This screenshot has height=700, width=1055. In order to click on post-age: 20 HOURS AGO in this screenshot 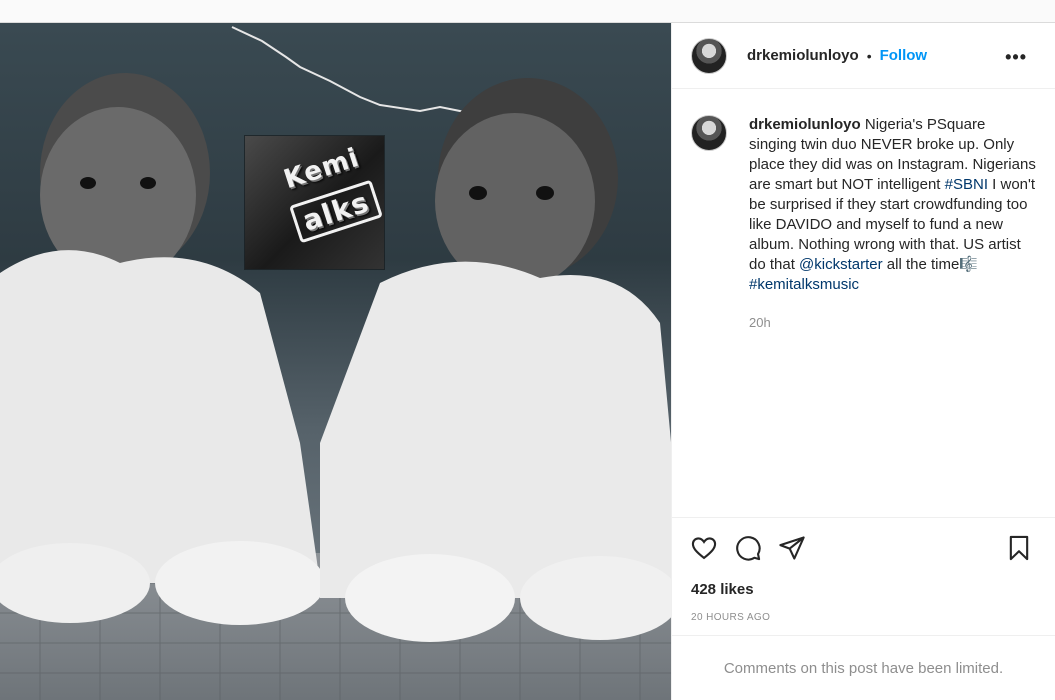, I will do `click(863, 616)`.